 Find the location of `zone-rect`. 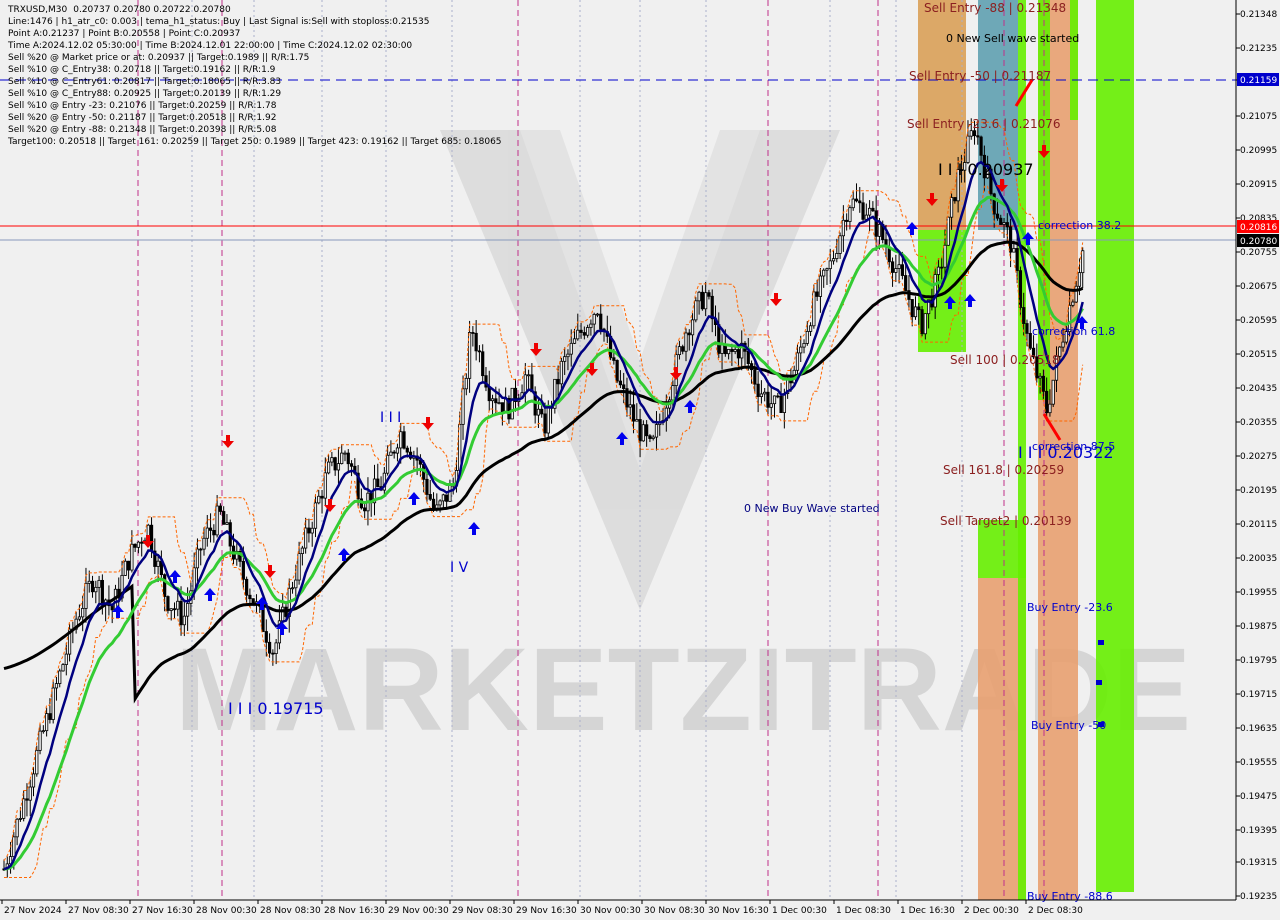

zone-rect is located at coordinates (1074, 60).